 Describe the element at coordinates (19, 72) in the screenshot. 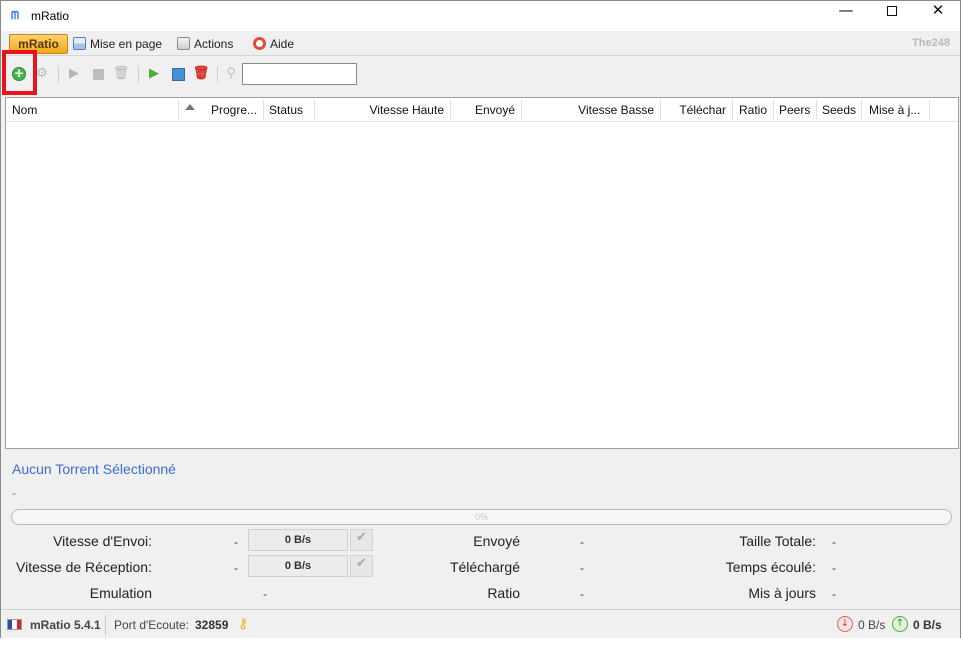

I see `highlight-box` at that location.